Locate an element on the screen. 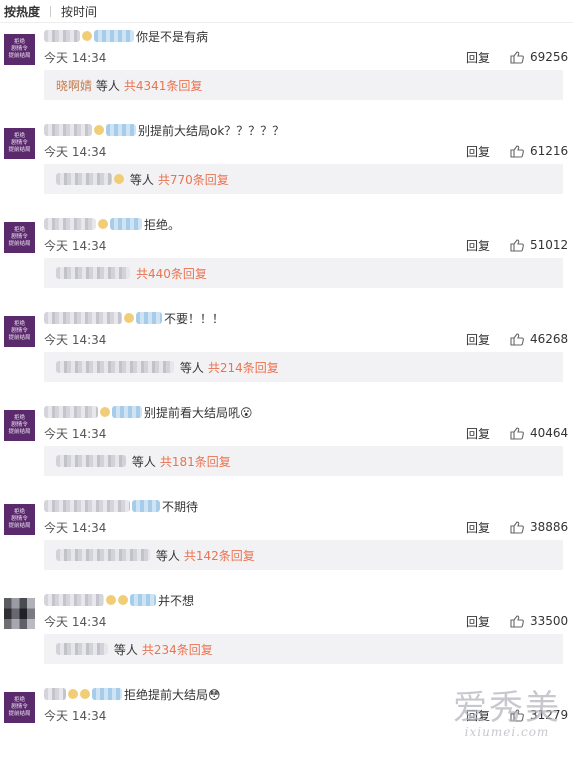 The height and width of the screenshot is (779, 573). reply-username: 晓啊婧 is located at coordinates (74, 85).